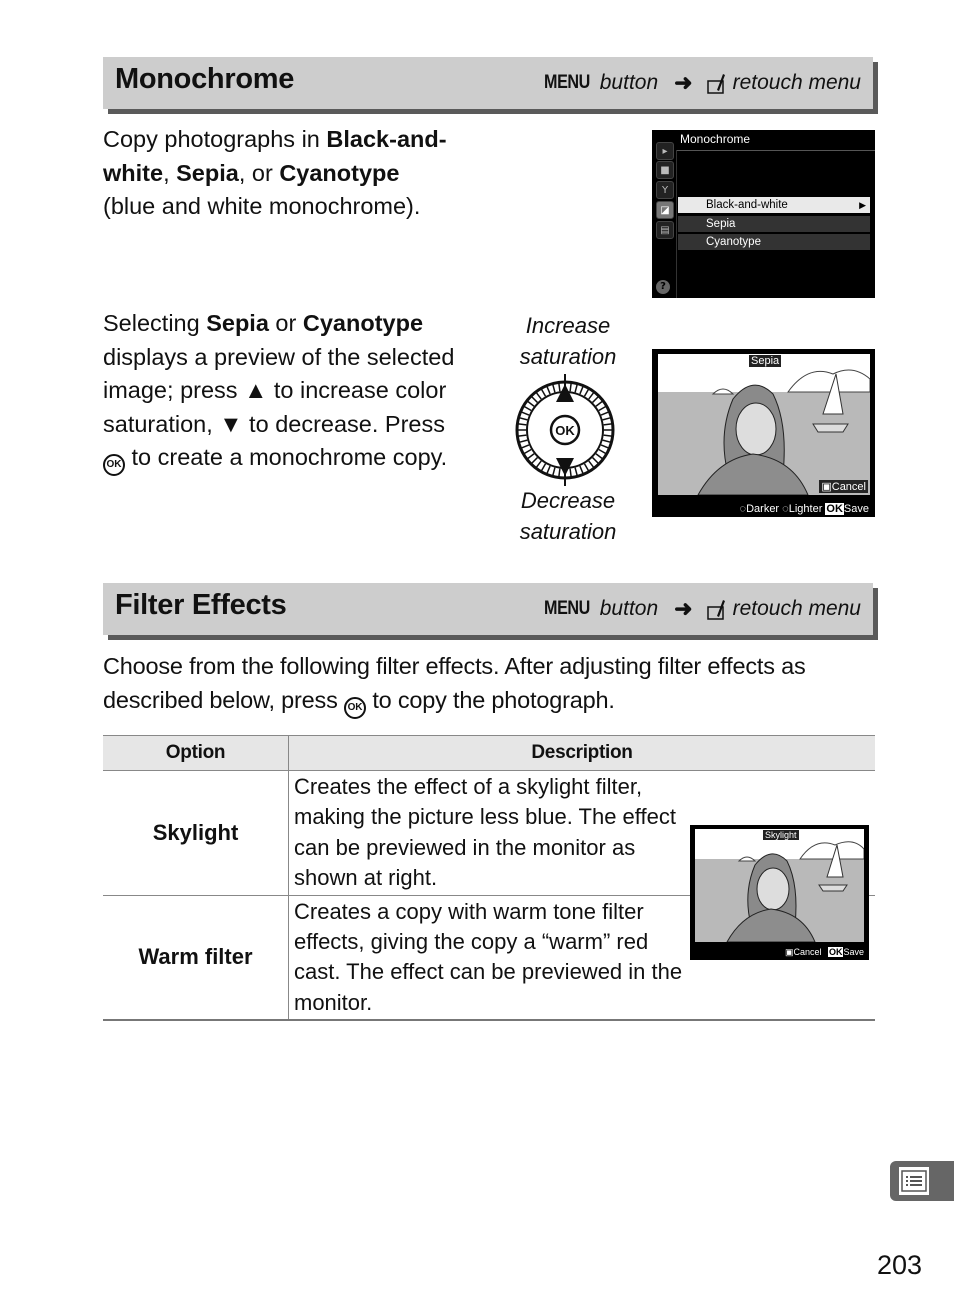  Describe the element at coordinates (196, 958) in the screenshot. I see `option-warm-filter: Warm filter` at that location.